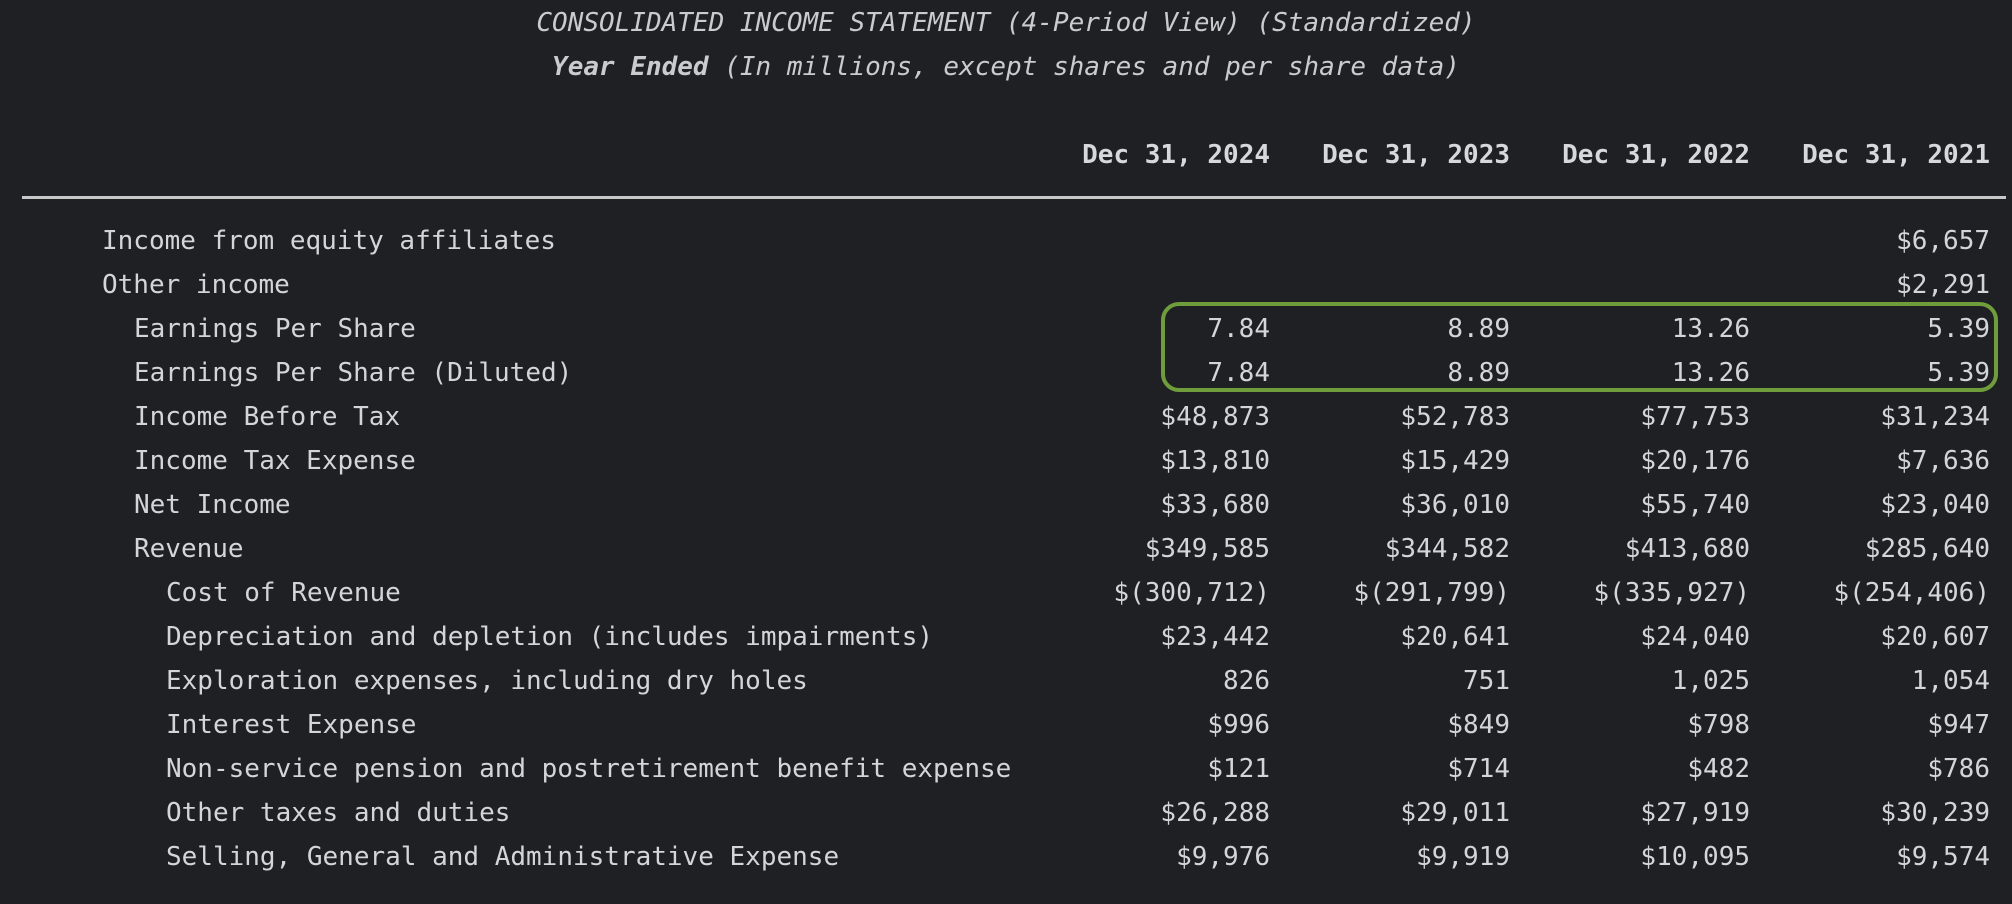 The width and height of the screenshot is (2012, 904). Describe the element at coordinates (329, 241) in the screenshot. I see `row-label: Income from equity affiliates` at that location.